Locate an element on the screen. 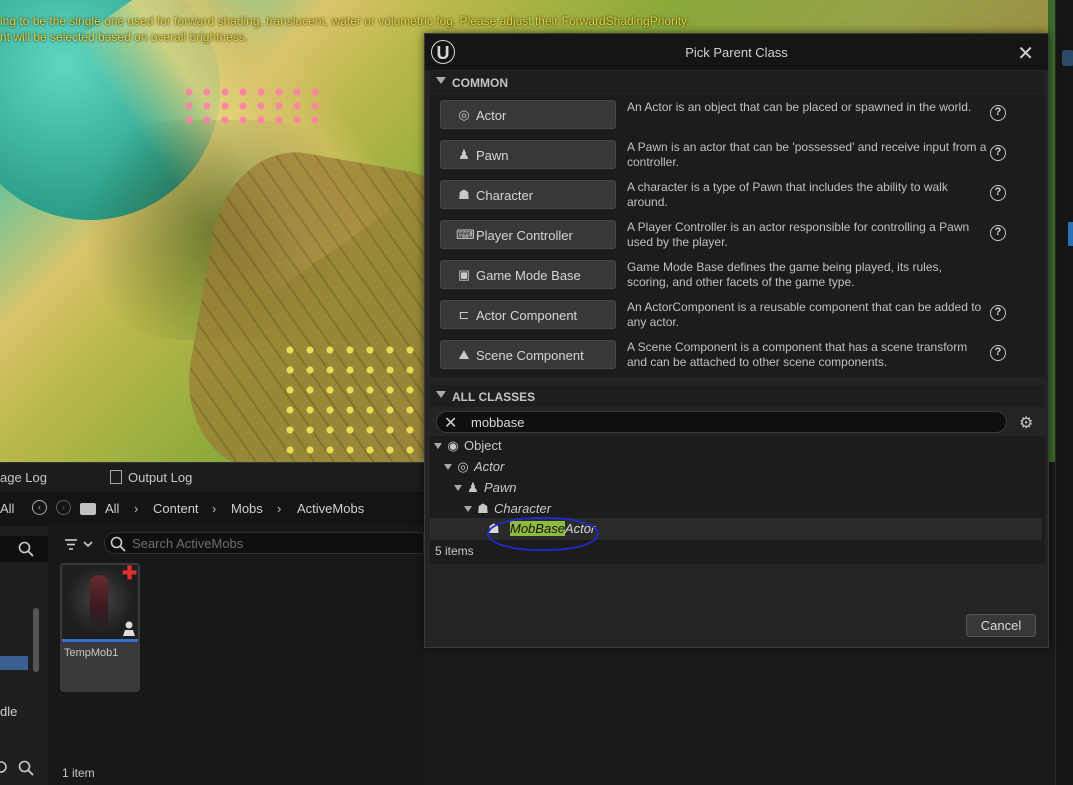 This screenshot has width=1073, height=785. asset-name: TempMob1 is located at coordinates (91, 653).